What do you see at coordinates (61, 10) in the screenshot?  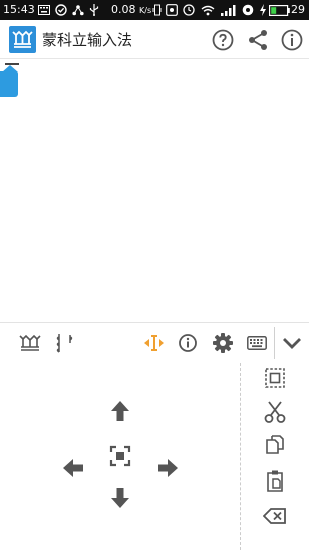 I see `check-circle-icon` at bounding box center [61, 10].